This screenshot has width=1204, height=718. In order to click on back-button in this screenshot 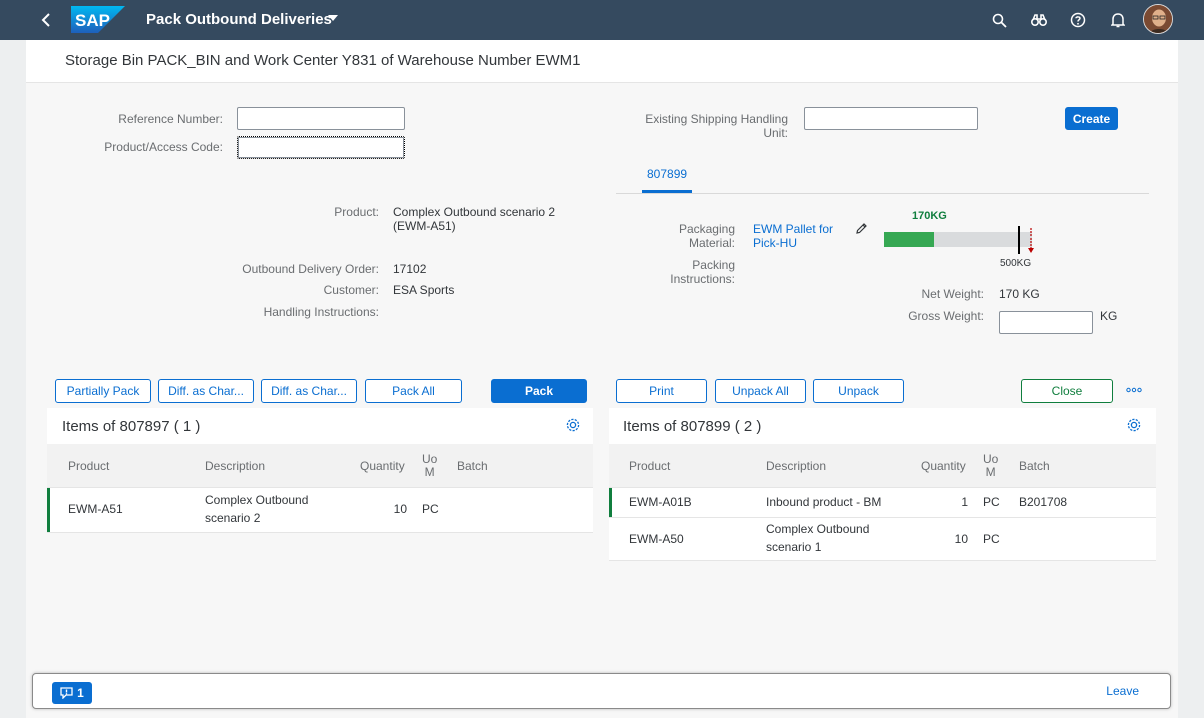, I will do `click(46, 20)`.